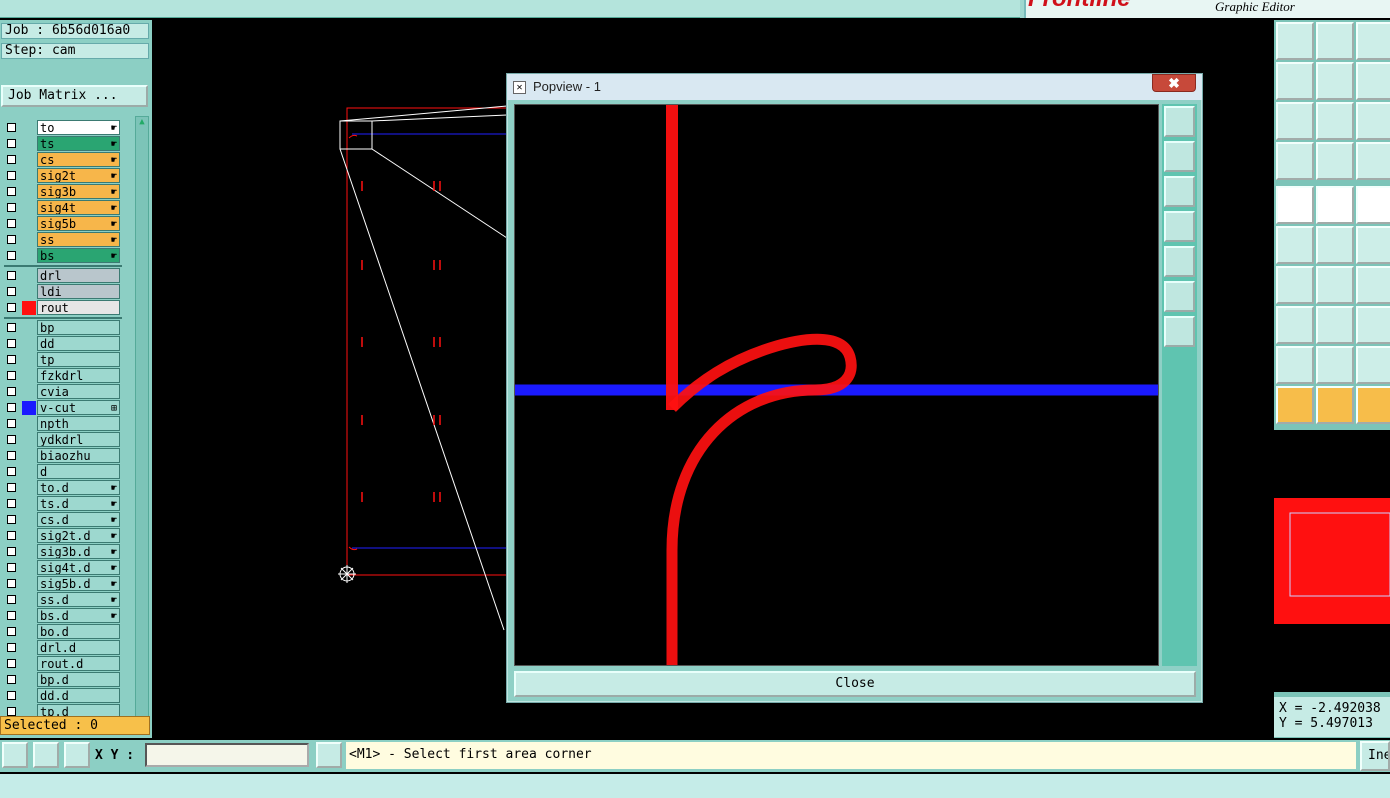 This screenshot has height=798, width=1390. I want to click on layer-row: biaozhu, so click(67, 456).